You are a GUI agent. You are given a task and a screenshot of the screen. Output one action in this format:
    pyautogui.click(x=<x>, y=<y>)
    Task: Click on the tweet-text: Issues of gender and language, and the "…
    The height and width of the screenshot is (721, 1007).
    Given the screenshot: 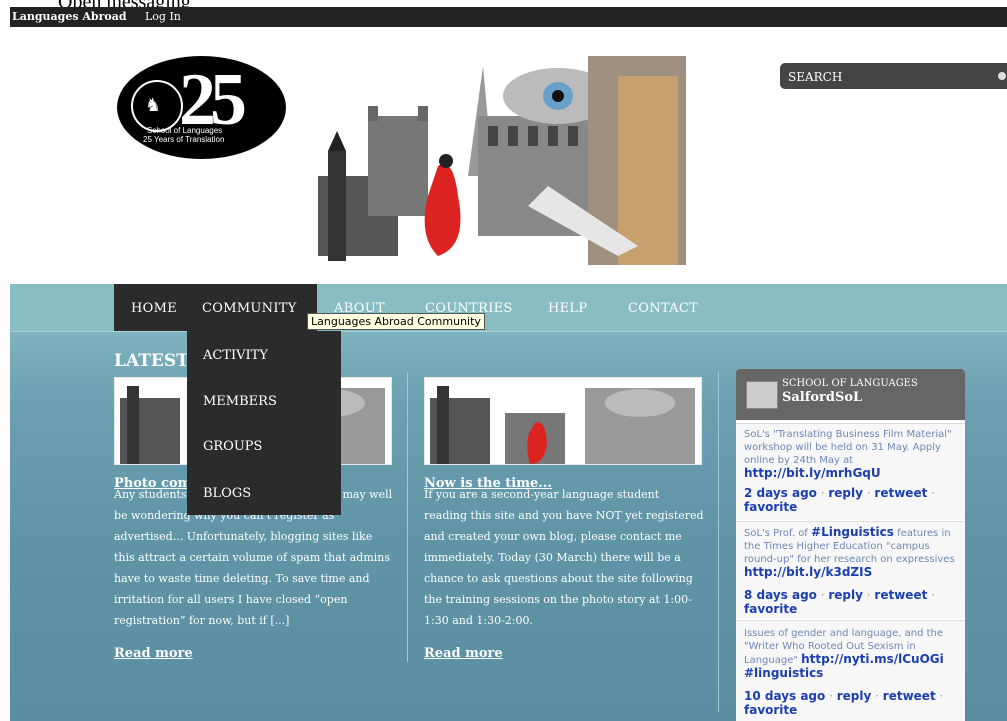 What is the action you would take?
    pyautogui.click(x=851, y=654)
    